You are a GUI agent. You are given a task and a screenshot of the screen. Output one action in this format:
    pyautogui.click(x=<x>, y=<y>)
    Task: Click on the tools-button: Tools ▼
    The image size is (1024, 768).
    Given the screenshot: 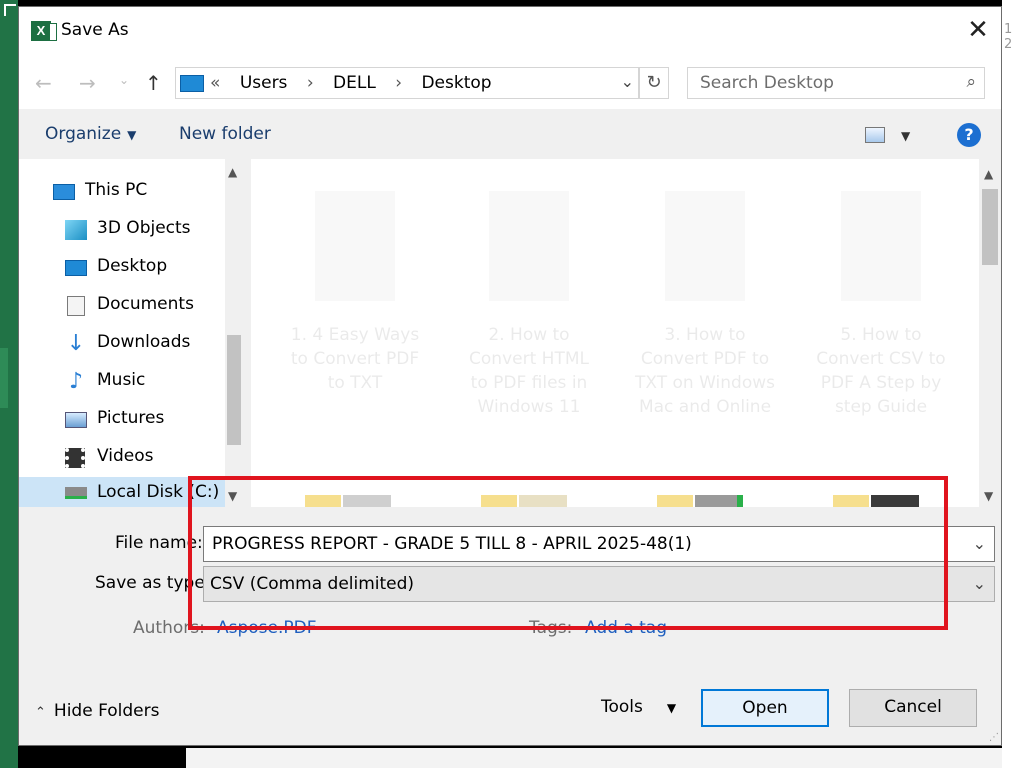 What is the action you would take?
    pyautogui.click(x=638, y=707)
    